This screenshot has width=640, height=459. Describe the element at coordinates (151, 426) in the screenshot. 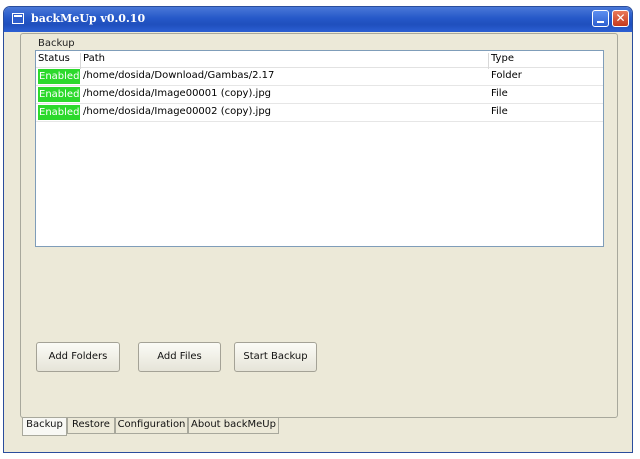

I see `tab-configuration: Configuration` at that location.